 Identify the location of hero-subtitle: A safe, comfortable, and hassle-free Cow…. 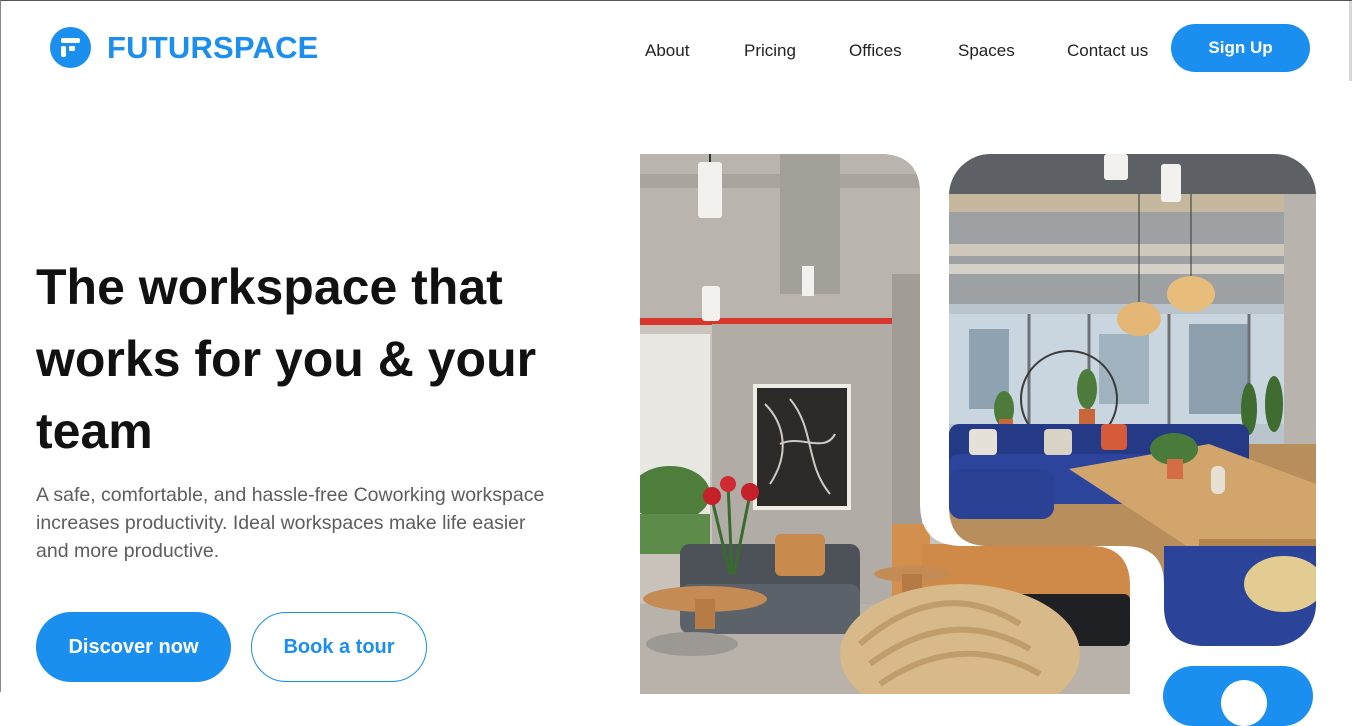
(290, 523).